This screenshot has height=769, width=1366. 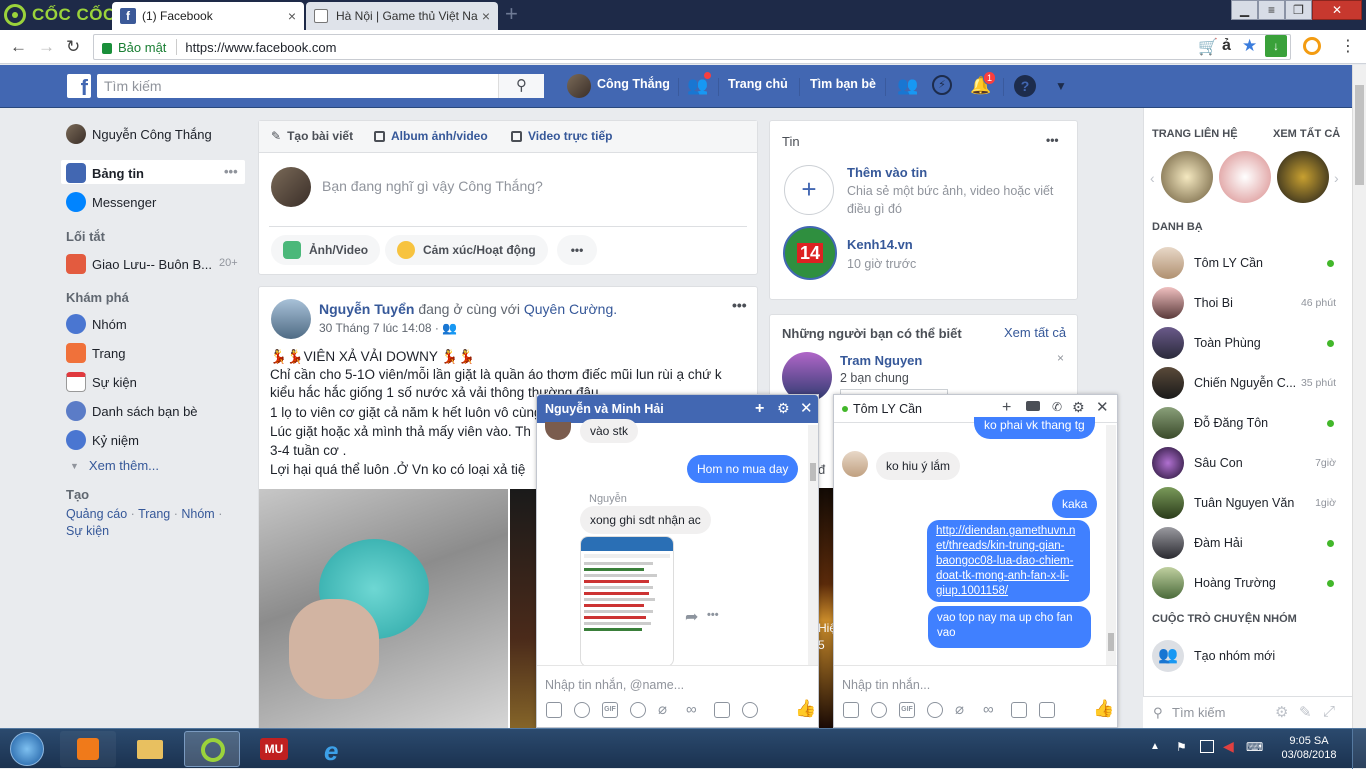 What do you see at coordinates (1226, 46) in the screenshot?
I see `language-icon: ả` at bounding box center [1226, 46].